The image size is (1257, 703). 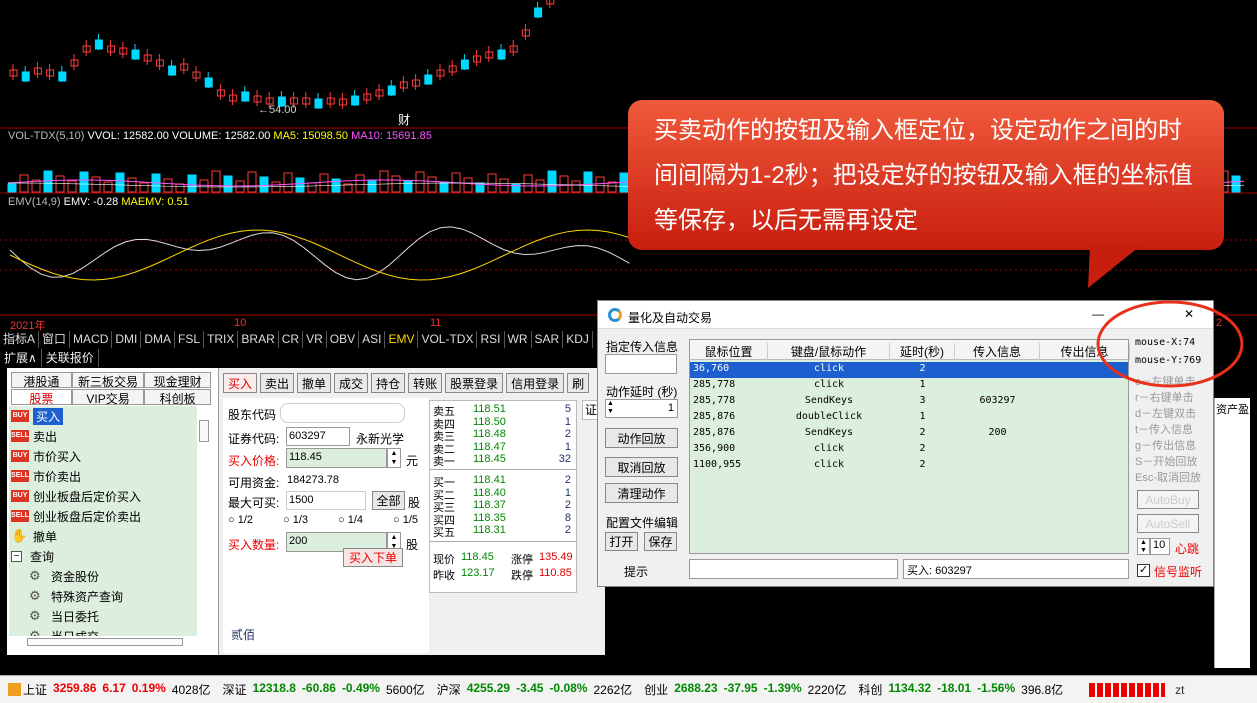 What do you see at coordinates (91, 339) in the screenshot?
I see `indicator-tab-2: MACD` at bounding box center [91, 339].